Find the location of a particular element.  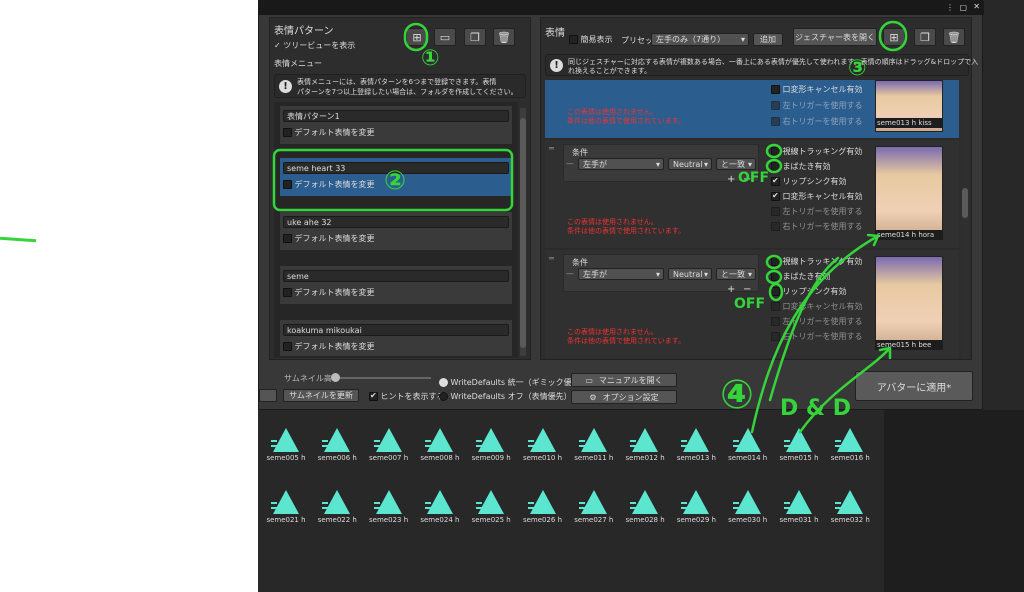

annotation-off-2: OFF is located at coordinates (750, 304).